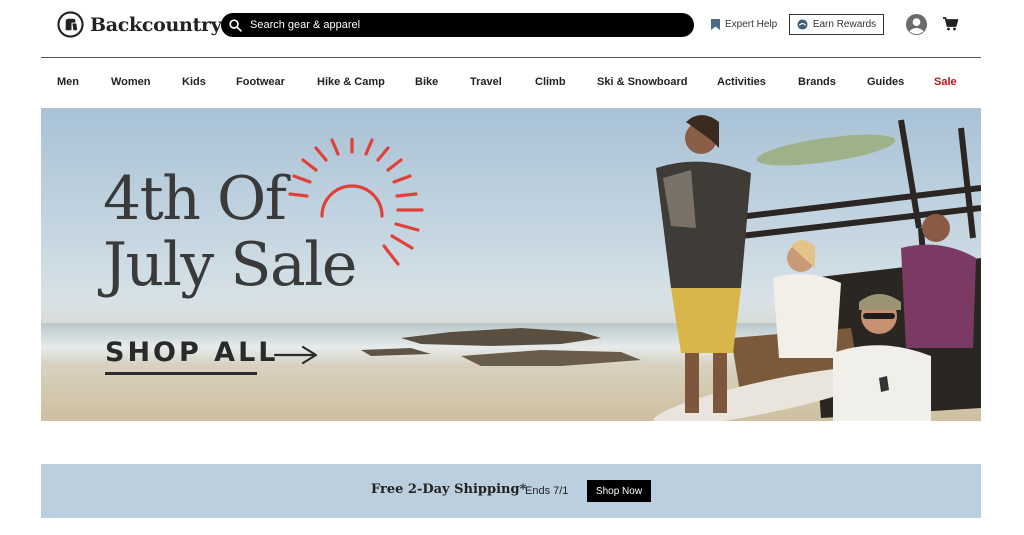 This screenshot has width=1024, height=535. I want to click on nav-item-men: Men, so click(68, 82).